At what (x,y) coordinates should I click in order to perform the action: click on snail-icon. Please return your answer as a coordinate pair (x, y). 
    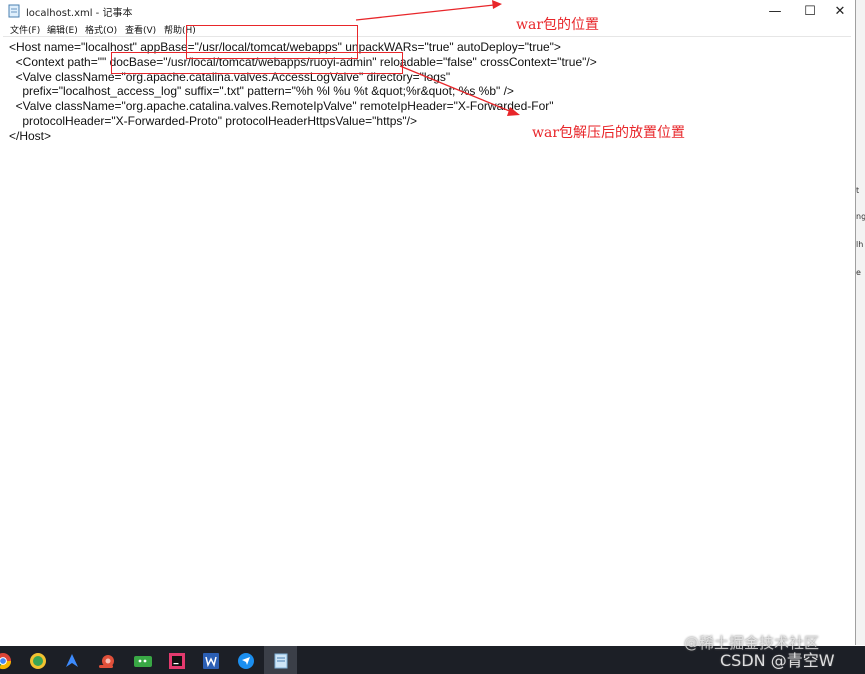
    Looking at the image, I should click on (107, 661).